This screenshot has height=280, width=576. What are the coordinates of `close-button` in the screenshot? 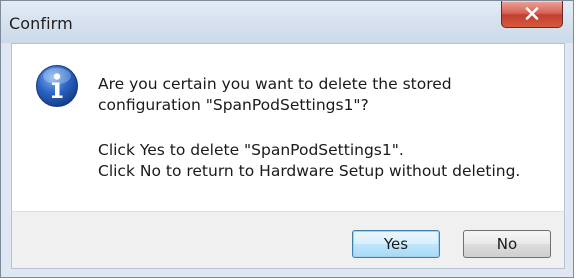 It's located at (532, 14).